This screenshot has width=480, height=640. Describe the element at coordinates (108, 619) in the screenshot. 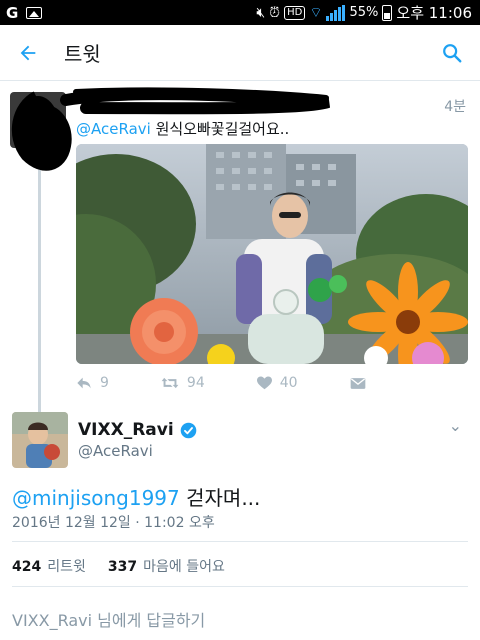

I see `reply-input: VIXX_Ravi 님에게 답글하기` at that location.